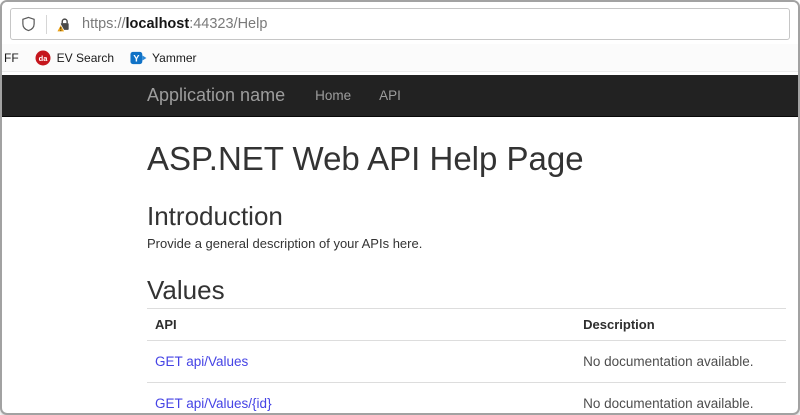 The image size is (800, 415). I want to click on yammer-favicon: Y, so click(138, 57).